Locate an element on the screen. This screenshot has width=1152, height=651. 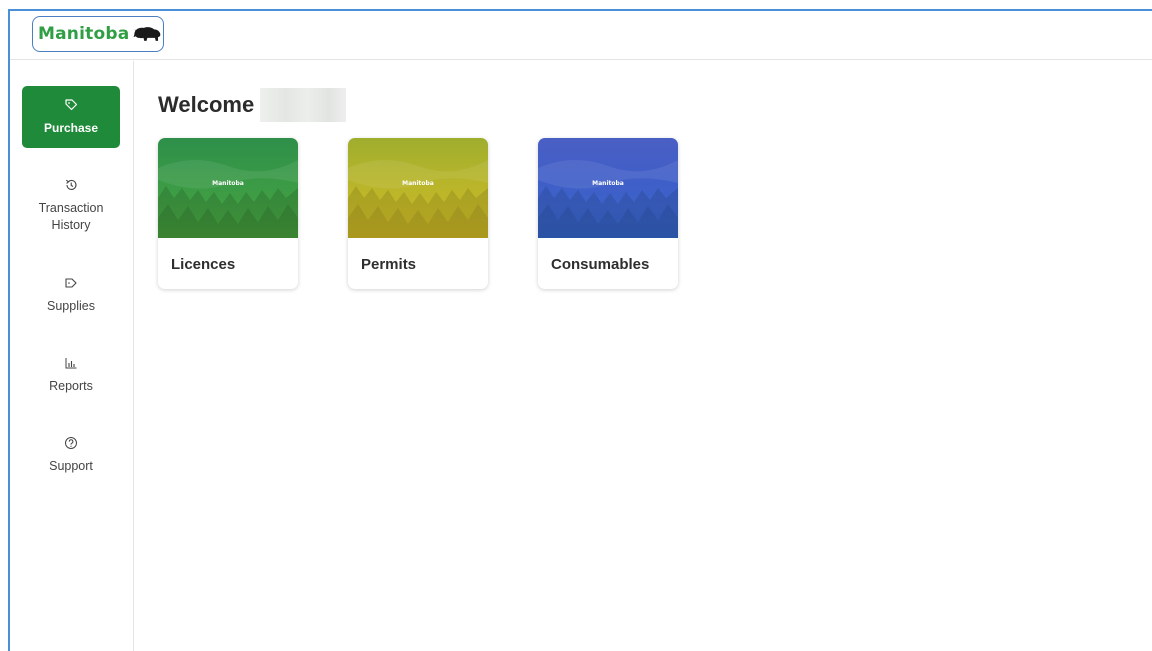
card-consumables: Manitoba Consumables is located at coordinates (608, 213).